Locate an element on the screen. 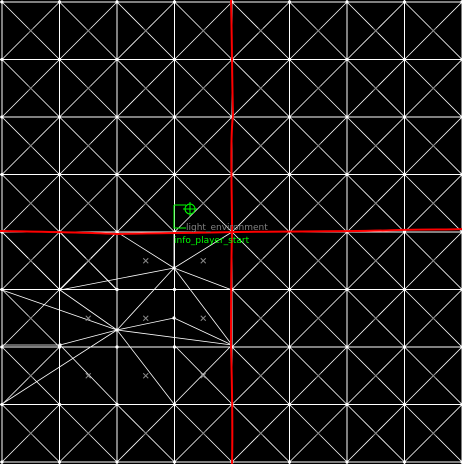 The height and width of the screenshot is (464, 462). light-environment-icon is located at coordinates (190, 209).